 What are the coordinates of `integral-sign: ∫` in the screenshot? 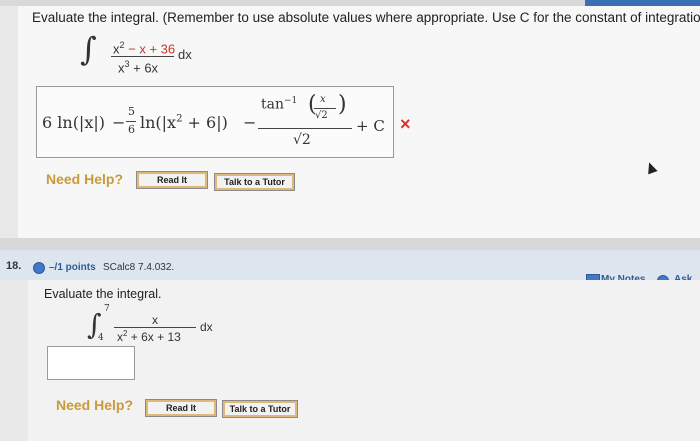 It's located at (88, 49).